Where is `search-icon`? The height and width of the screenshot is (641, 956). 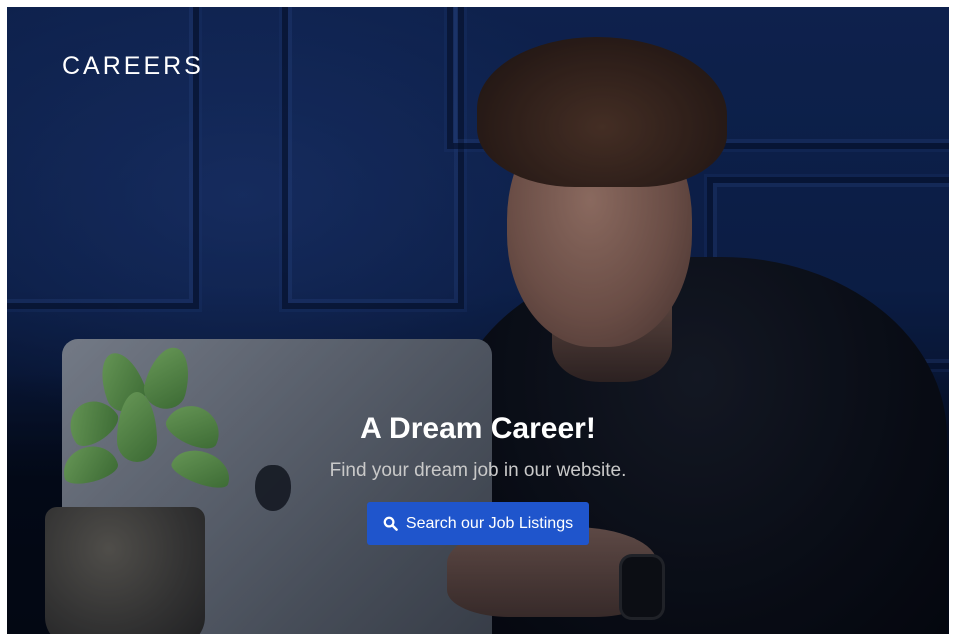
search-icon is located at coordinates (390, 523).